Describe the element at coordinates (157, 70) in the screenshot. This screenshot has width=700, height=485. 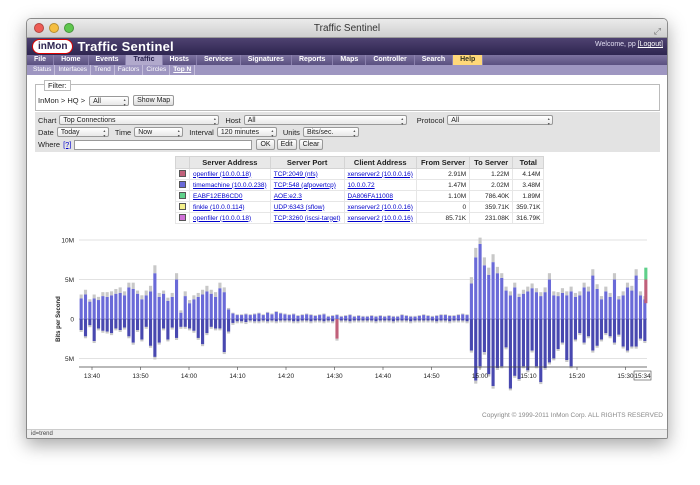
I see `submenu-circles: Circles` at that location.